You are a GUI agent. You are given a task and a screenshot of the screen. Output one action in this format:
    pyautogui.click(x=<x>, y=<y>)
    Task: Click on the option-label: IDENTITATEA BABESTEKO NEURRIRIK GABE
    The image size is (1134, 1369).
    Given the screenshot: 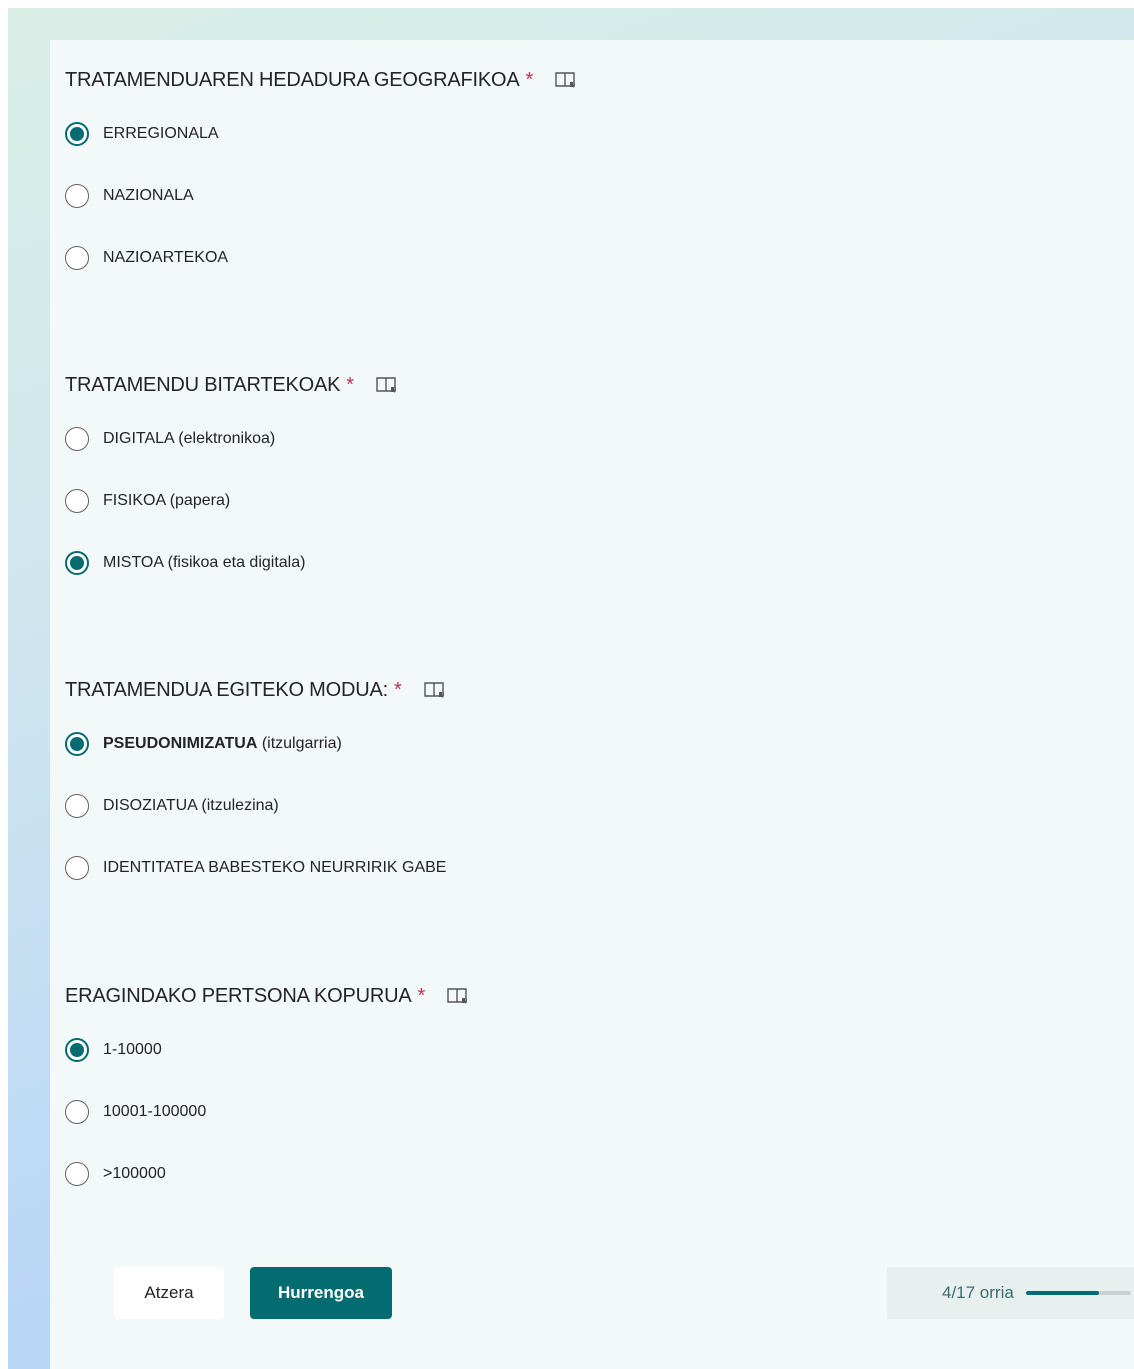 What is the action you would take?
    pyautogui.click(x=275, y=867)
    